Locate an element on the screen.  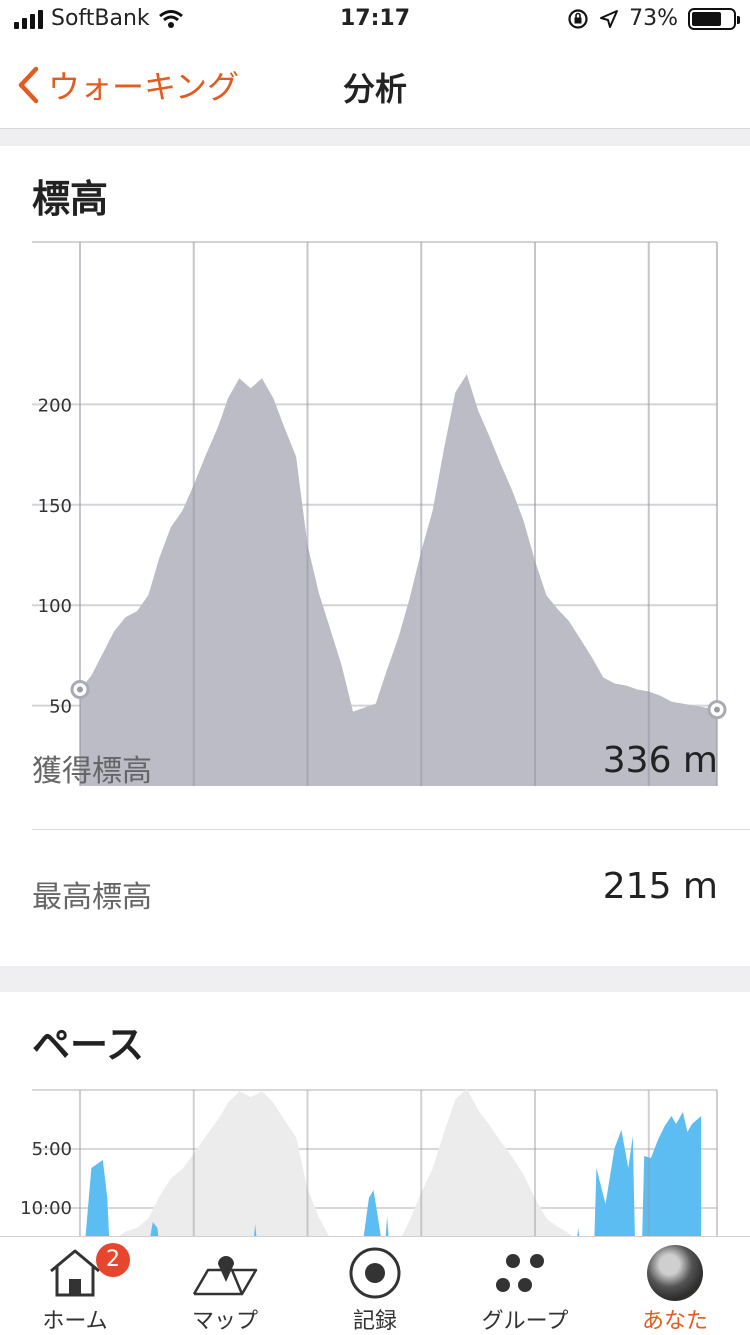
avatar is located at coordinates (675, 1273).